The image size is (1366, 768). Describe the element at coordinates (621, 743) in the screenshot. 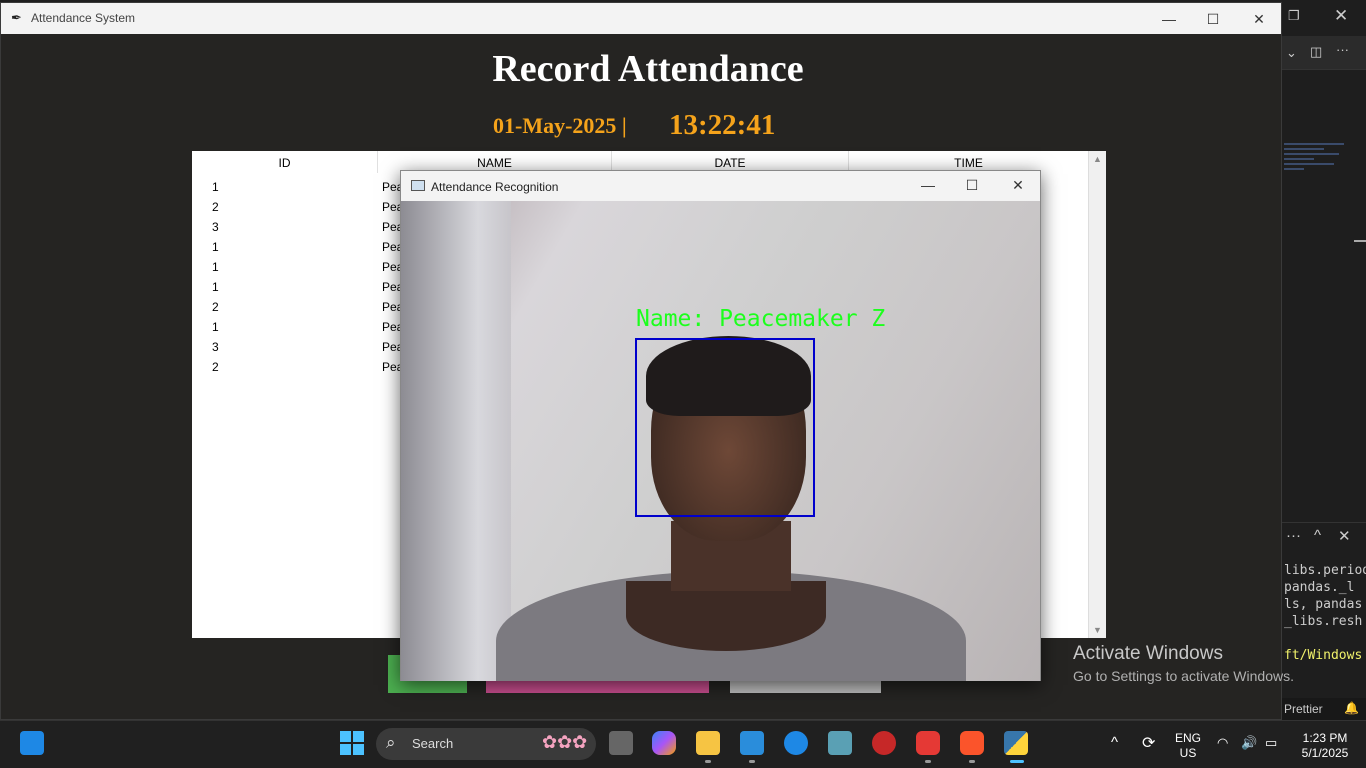

I see `task-view-icon` at that location.